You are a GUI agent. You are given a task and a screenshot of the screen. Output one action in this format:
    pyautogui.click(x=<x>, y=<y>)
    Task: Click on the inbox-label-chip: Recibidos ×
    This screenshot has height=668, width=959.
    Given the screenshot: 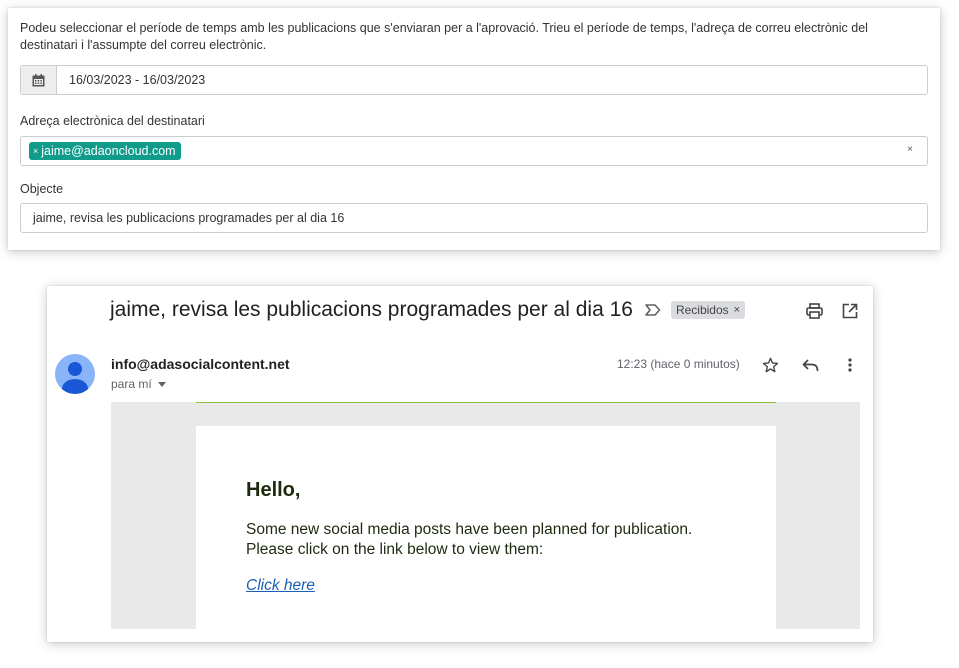 What is the action you would take?
    pyautogui.click(x=708, y=310)
    